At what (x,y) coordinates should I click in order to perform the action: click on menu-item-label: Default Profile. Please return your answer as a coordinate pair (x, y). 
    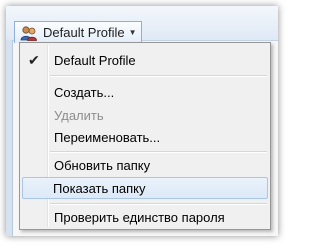
    Looking at the image, I should click on (95, 60).